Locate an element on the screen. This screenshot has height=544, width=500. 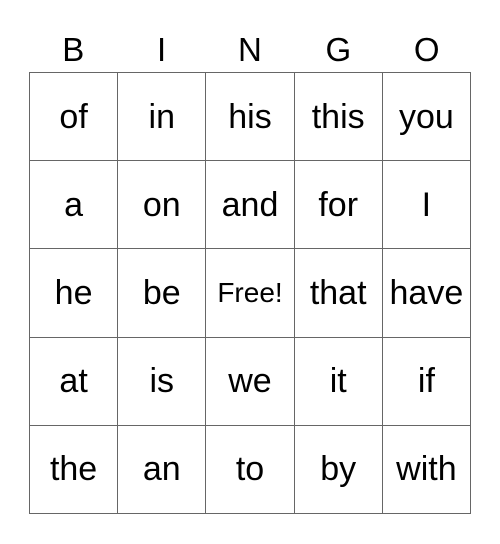
bingo-cell: his is located at coordinates (250, 117).